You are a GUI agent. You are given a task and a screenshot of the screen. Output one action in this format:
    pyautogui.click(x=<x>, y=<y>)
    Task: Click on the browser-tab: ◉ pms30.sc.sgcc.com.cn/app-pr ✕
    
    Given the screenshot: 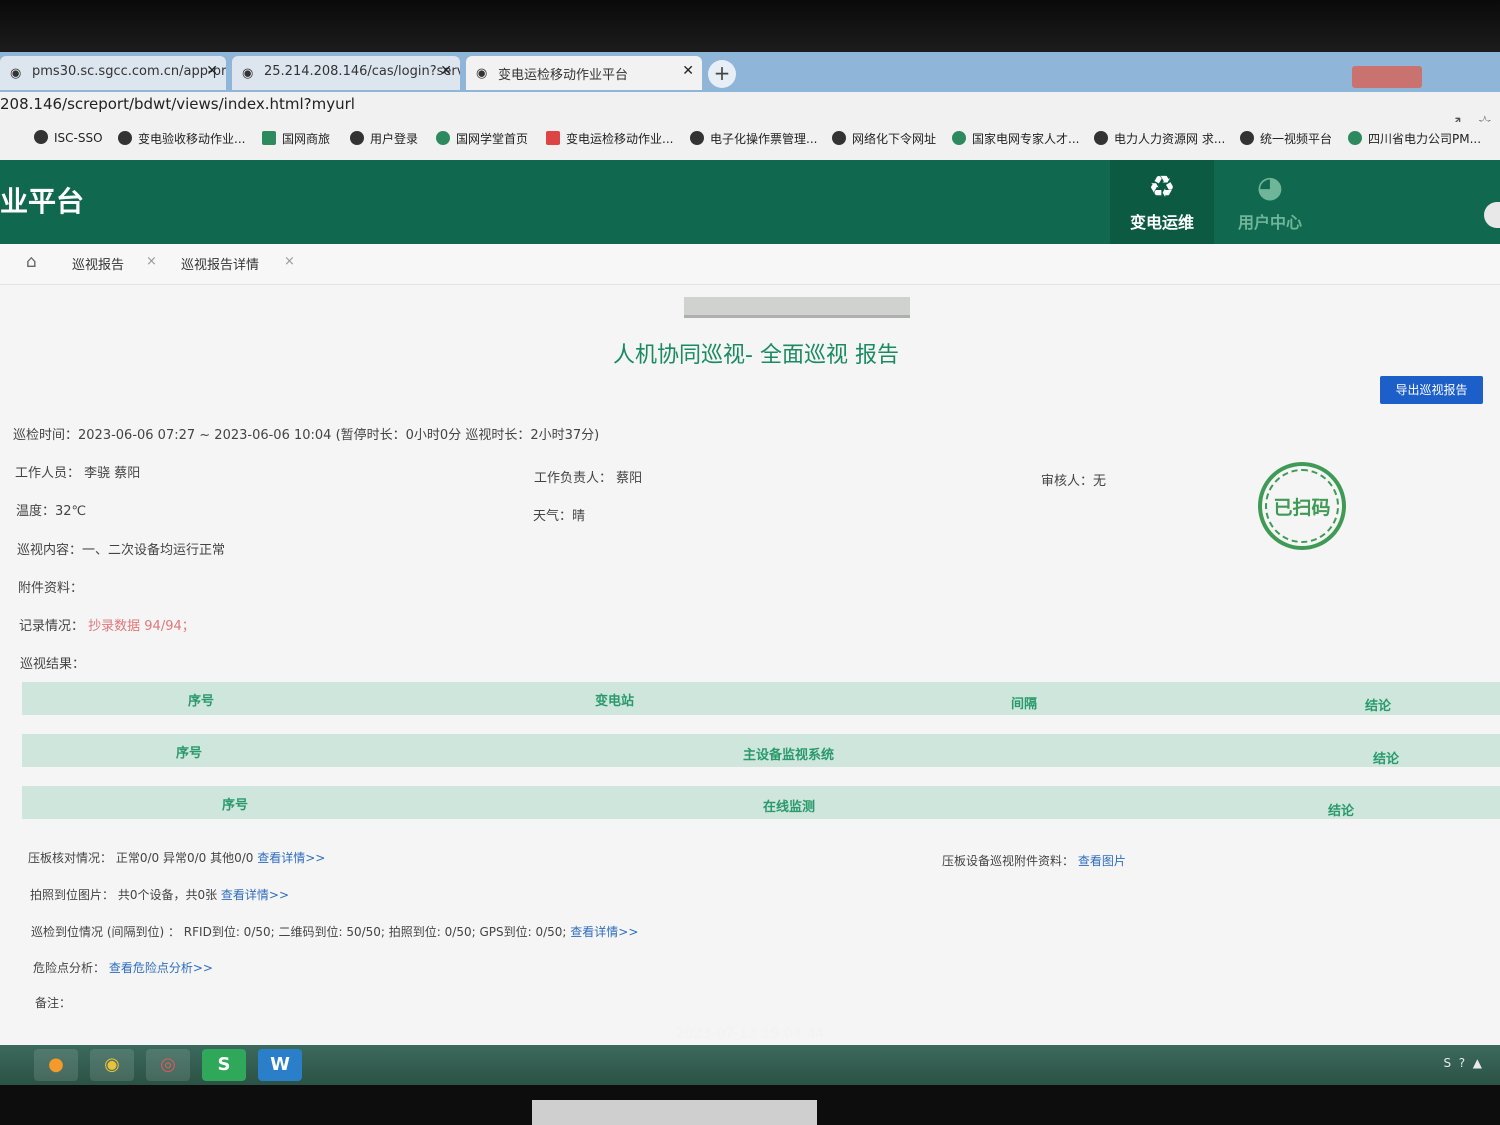 What is the action you would take?
    pyautogui.click(x=113, y=73)
    